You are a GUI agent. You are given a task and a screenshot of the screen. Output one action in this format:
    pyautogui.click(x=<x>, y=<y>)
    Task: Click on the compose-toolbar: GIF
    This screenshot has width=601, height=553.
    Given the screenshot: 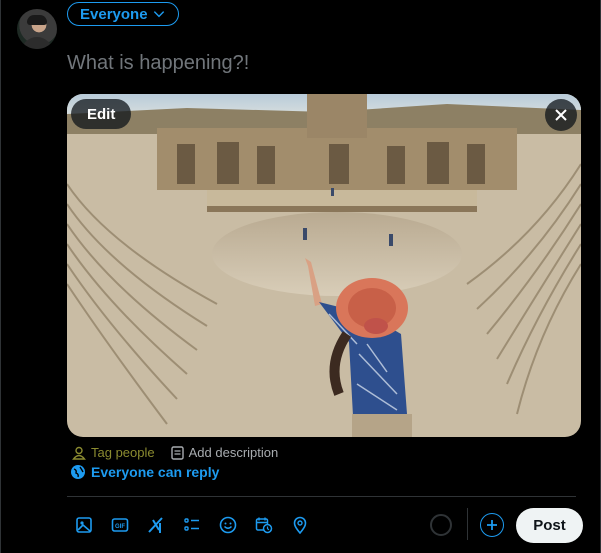 What is the action you would take?
    pyautogui.click(x=192, y=525)
    